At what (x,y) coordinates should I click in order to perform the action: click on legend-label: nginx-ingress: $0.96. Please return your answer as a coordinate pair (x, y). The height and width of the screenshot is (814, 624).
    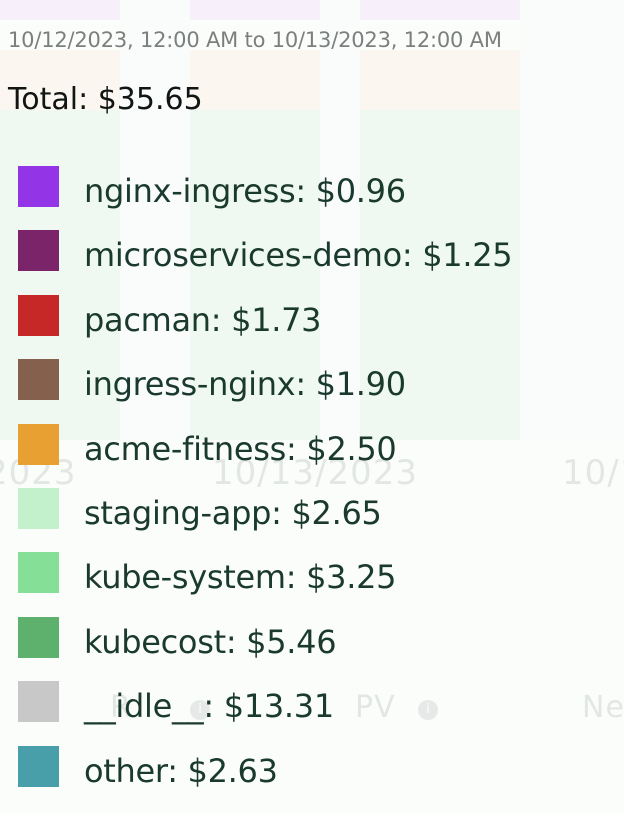
    Looking at the image, I should click on (245, 191).